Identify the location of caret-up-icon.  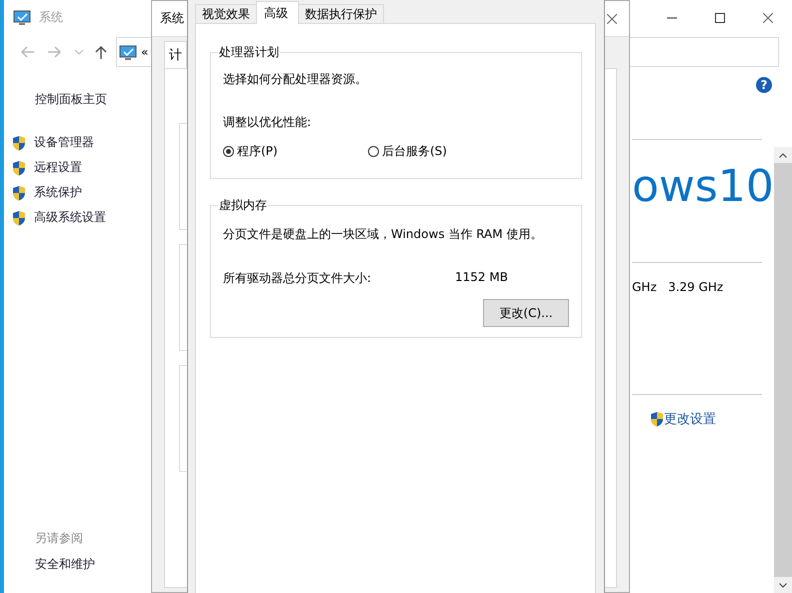
(783, 155).